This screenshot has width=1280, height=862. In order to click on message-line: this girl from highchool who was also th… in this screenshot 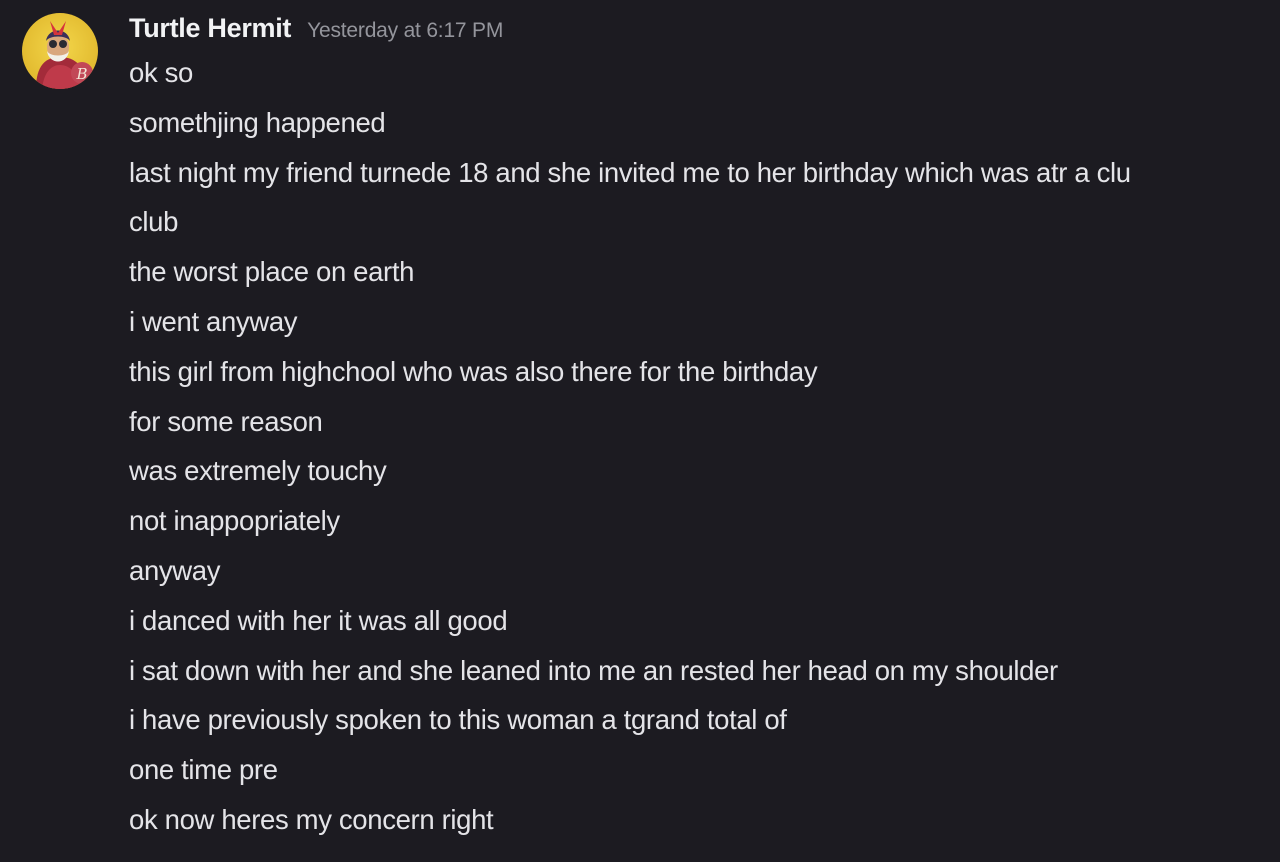, I will do `click(473, 371)`.